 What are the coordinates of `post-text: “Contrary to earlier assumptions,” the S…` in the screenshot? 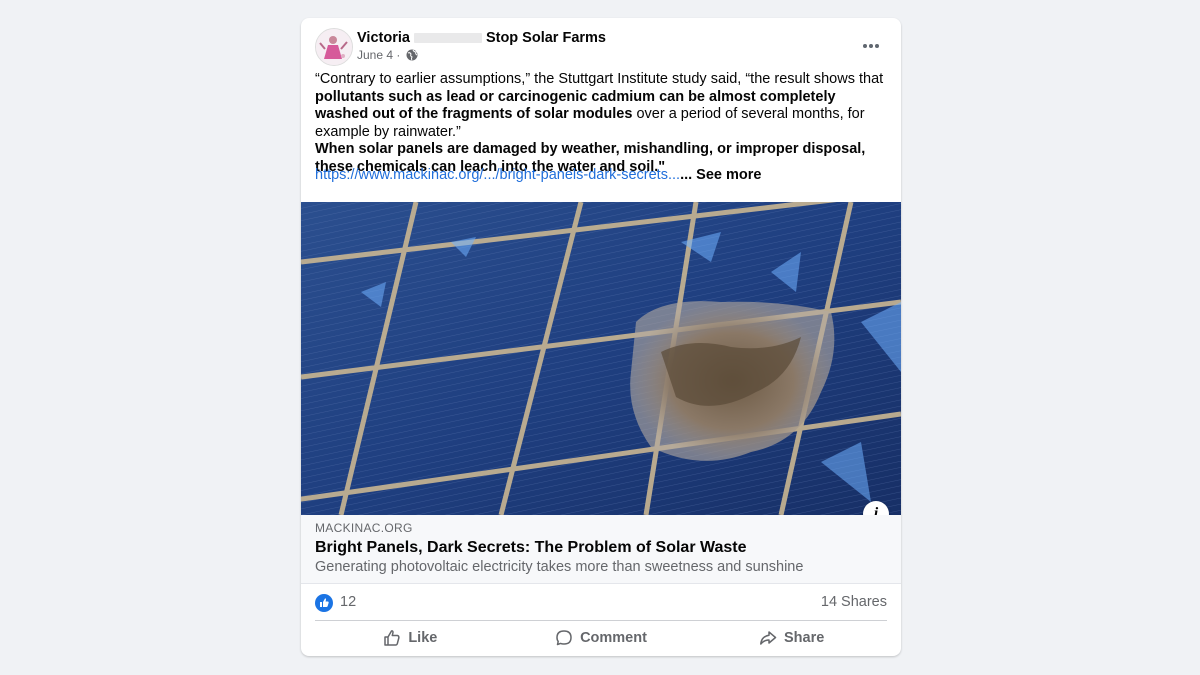 It's located at (601, 123).